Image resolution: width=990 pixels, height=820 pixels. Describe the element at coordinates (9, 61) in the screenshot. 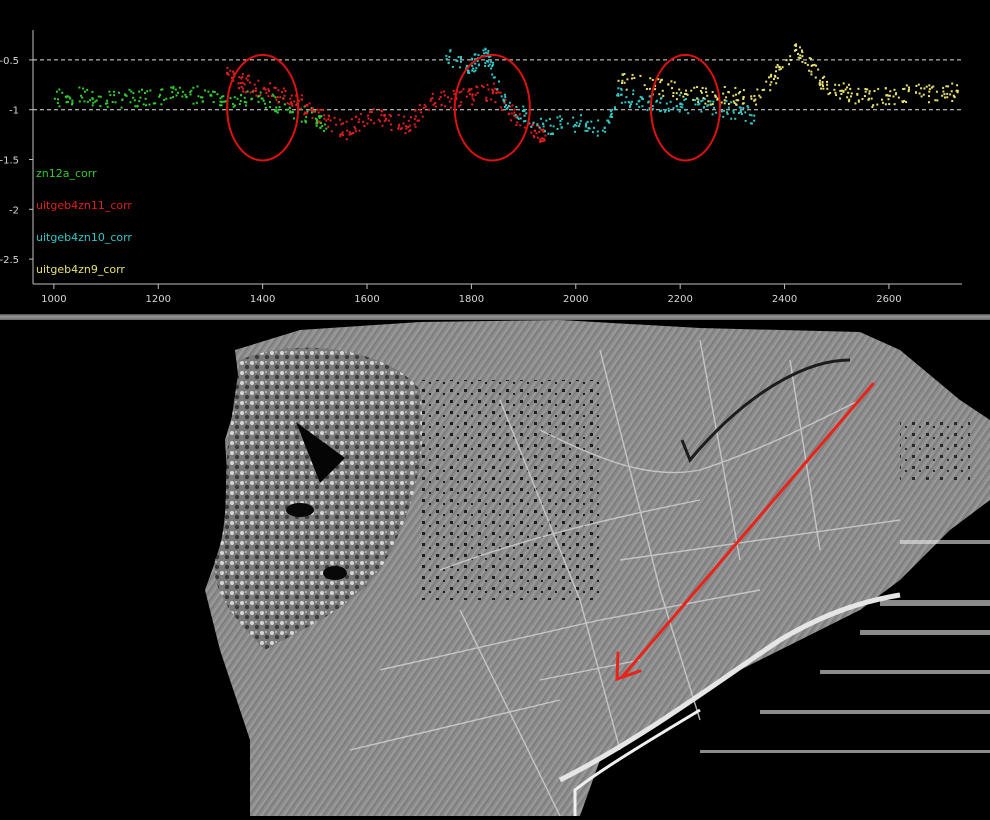

I see `y-tick-label: -0.5` at that location.